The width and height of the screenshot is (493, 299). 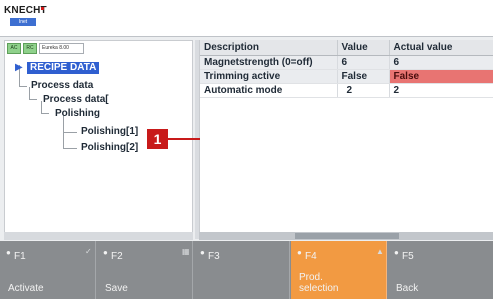 What do you see at coordinates (42, 8) in the screenshot?
I see `logo-dot` at bounding box center [42, 8].